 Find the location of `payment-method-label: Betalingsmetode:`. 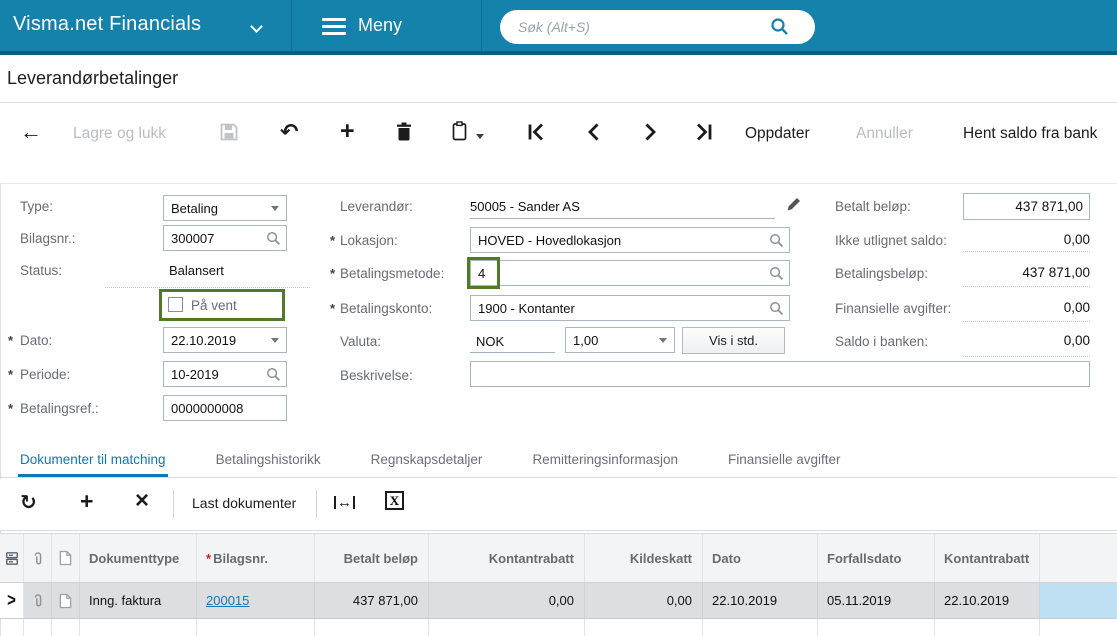

payment-method-label: Betalingsmetode: is located at coordinates (392, 273).